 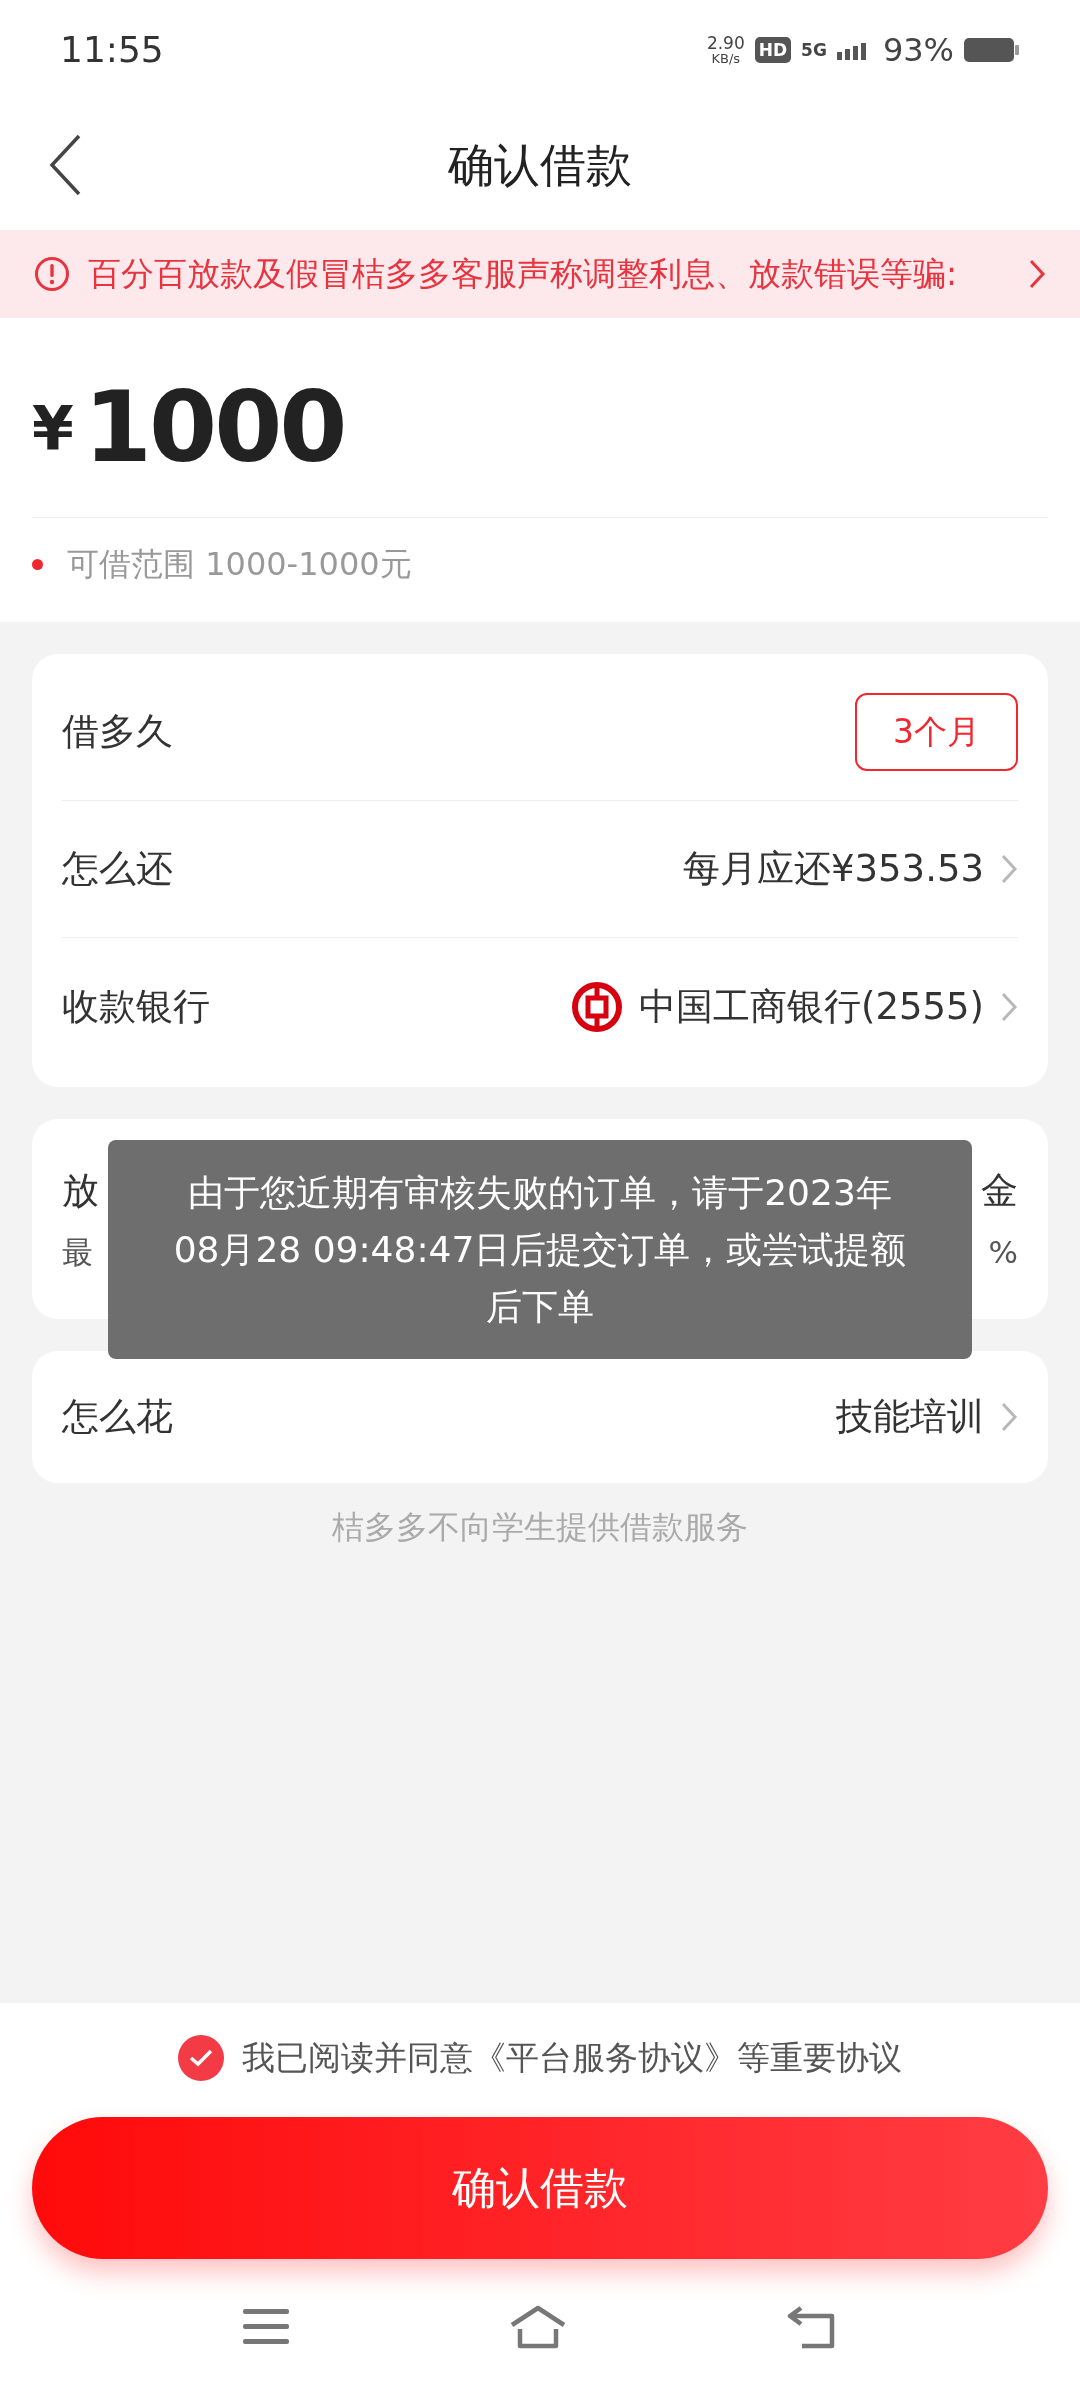 What do you see at coordinates (540, 1417) in the screenshot?
I see `purpose-row: 怎么花 技能培训` at bounding box center [540, 1417].